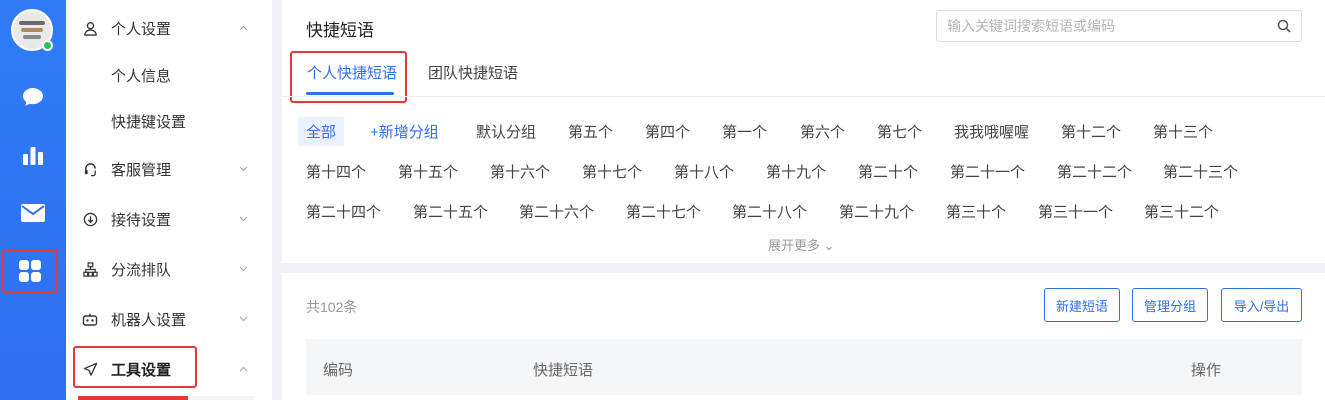  I want to click on download-circle-icon, so click(90, 219).